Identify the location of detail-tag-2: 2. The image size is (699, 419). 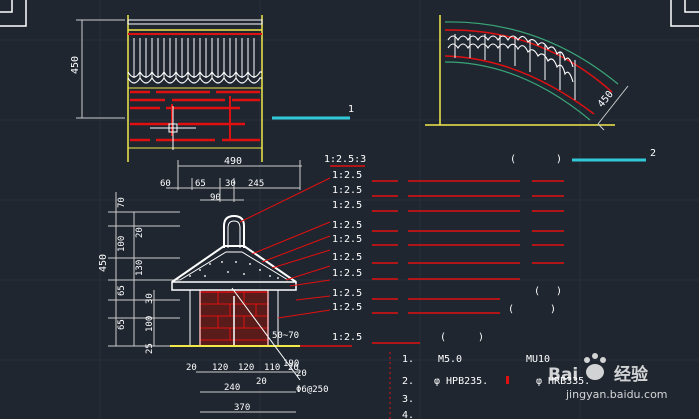
(653, 153).